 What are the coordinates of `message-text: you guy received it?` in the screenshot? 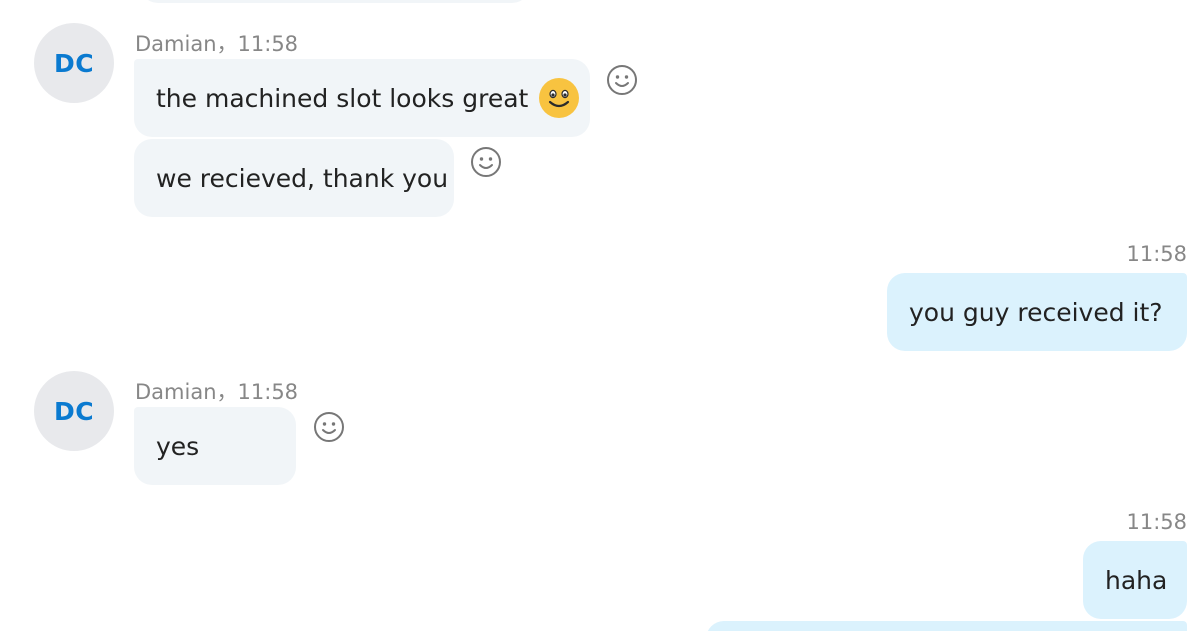 It's located at (1036, 312).